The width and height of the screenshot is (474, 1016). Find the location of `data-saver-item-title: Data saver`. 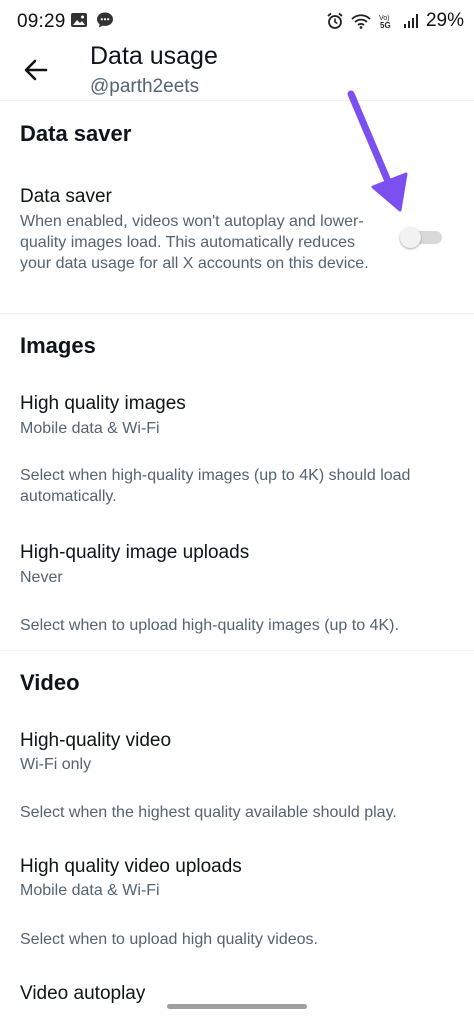

data-saver-item-title: Data saver is located at coordinates (66, 196).